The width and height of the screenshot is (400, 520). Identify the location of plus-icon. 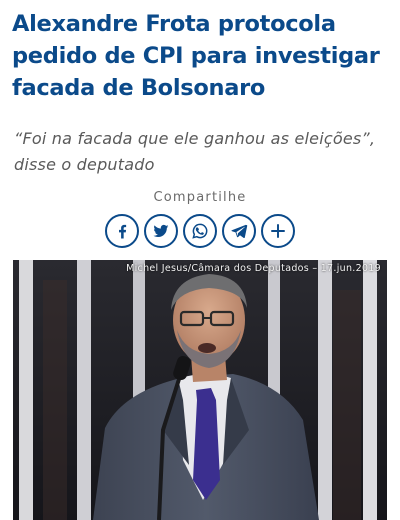
(278, 231).